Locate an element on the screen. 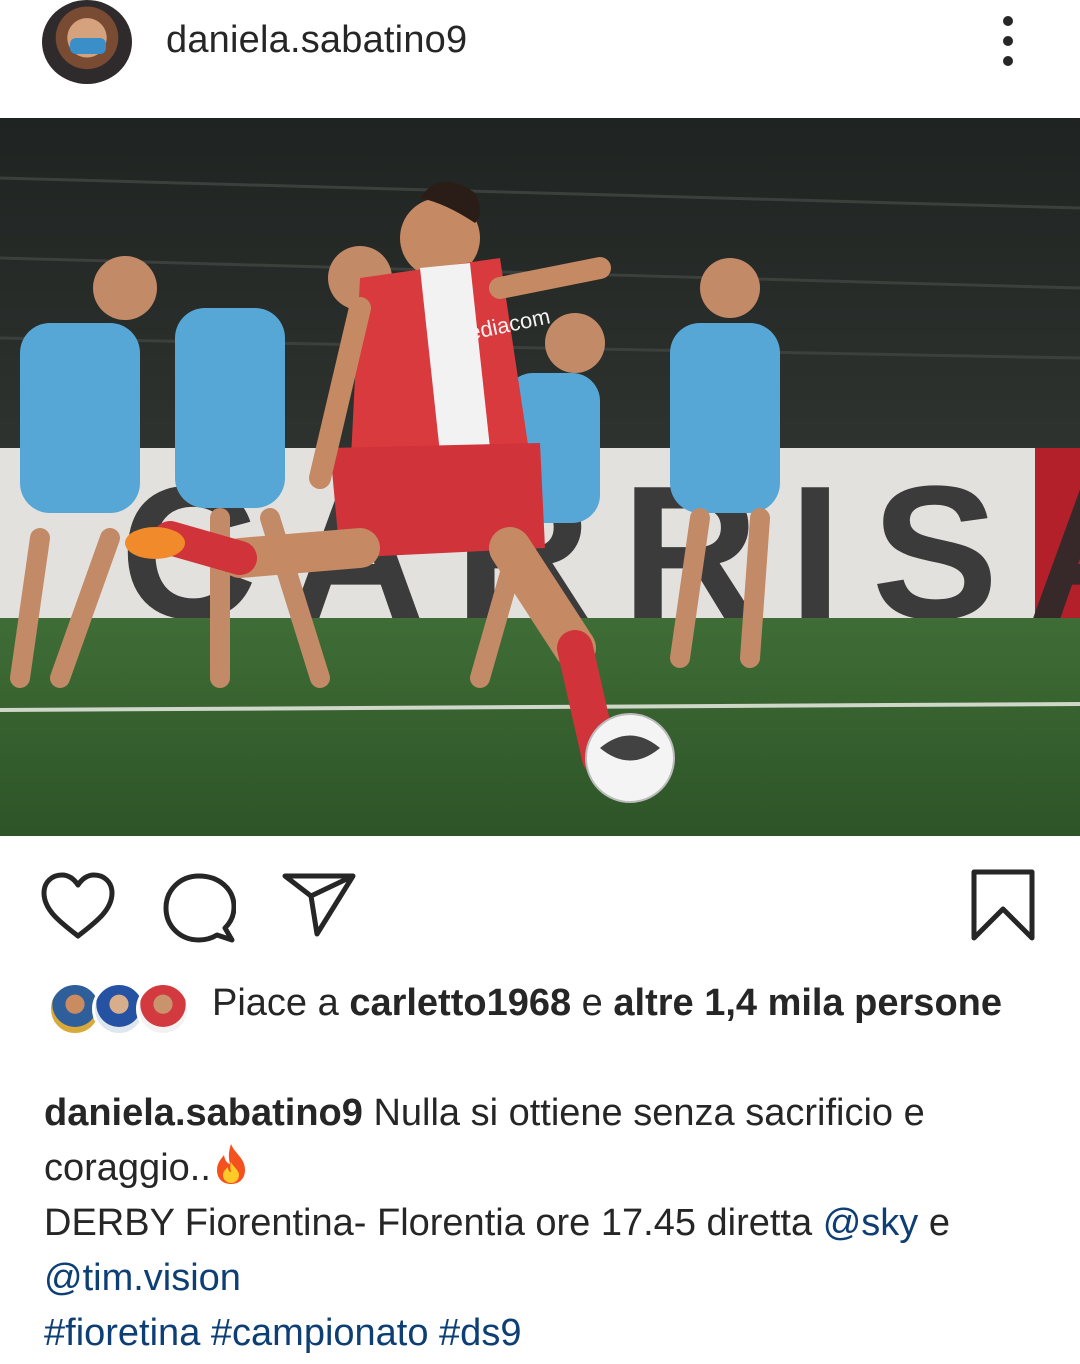 The height and width of the screenshot is (1364, 1080). more-options-icon is located at coordinates (1008, 41).